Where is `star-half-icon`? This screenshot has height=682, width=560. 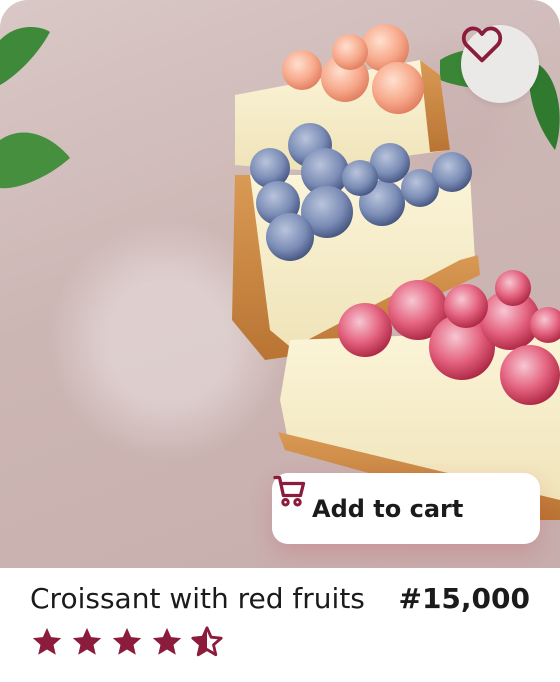 star-half-icon is located at coordinates (207, 641).